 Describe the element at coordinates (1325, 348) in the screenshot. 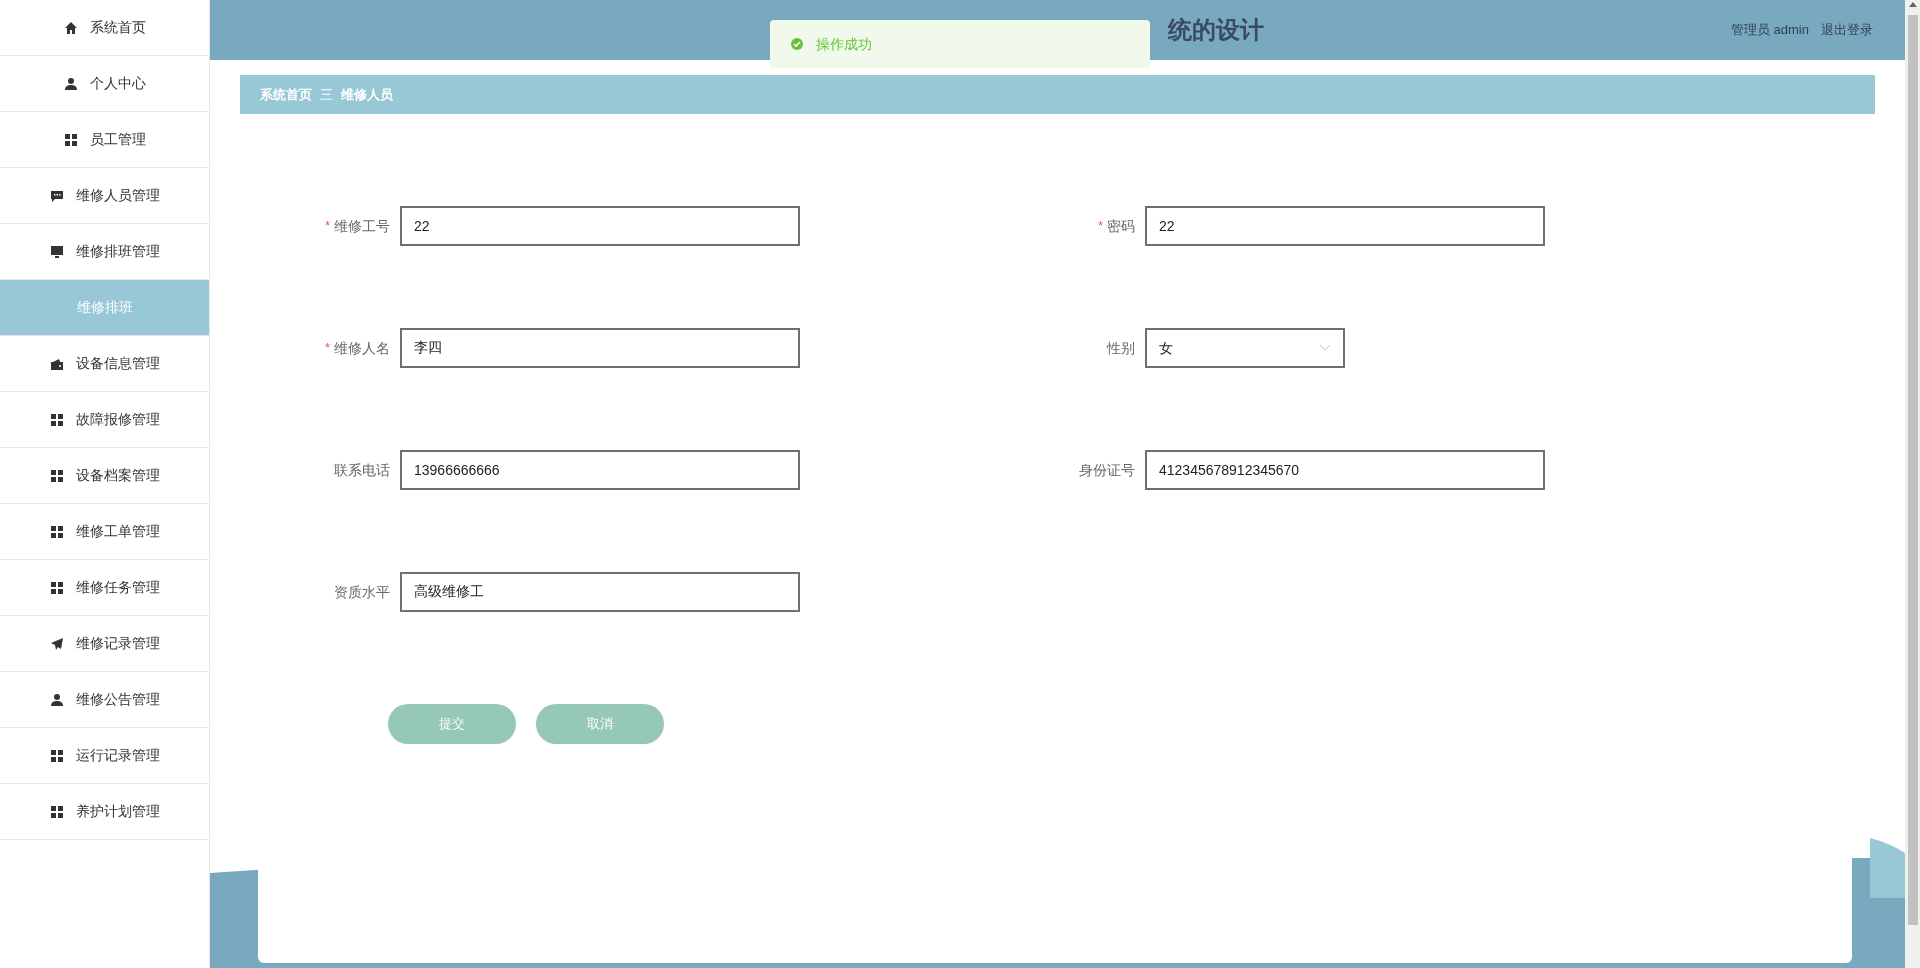

I see `chevron-down-icon` at that location.